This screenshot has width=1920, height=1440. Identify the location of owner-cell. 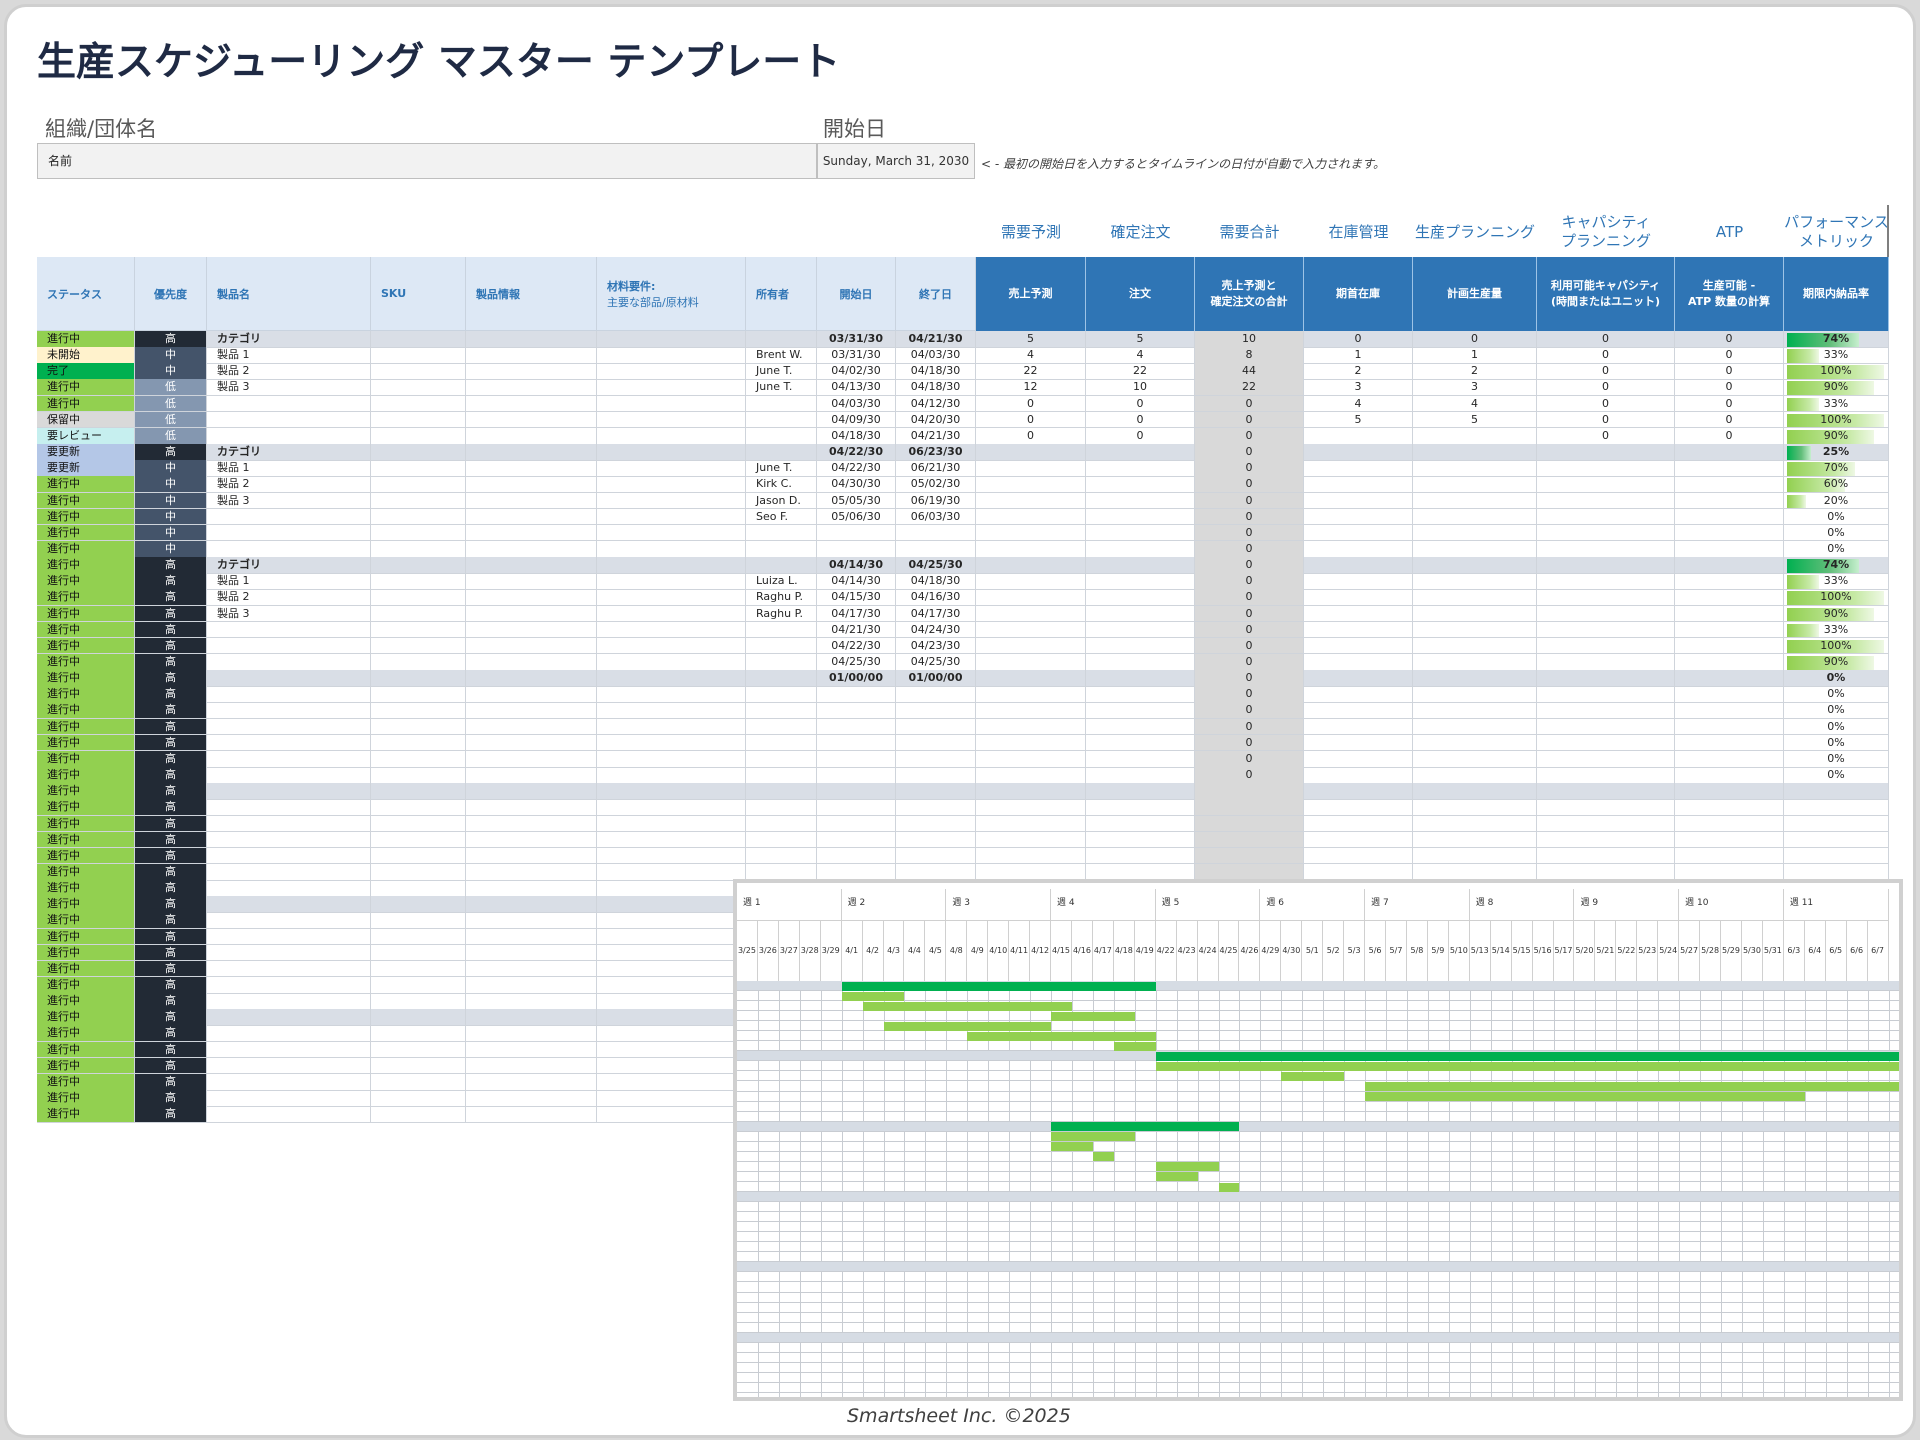
(781, 791).